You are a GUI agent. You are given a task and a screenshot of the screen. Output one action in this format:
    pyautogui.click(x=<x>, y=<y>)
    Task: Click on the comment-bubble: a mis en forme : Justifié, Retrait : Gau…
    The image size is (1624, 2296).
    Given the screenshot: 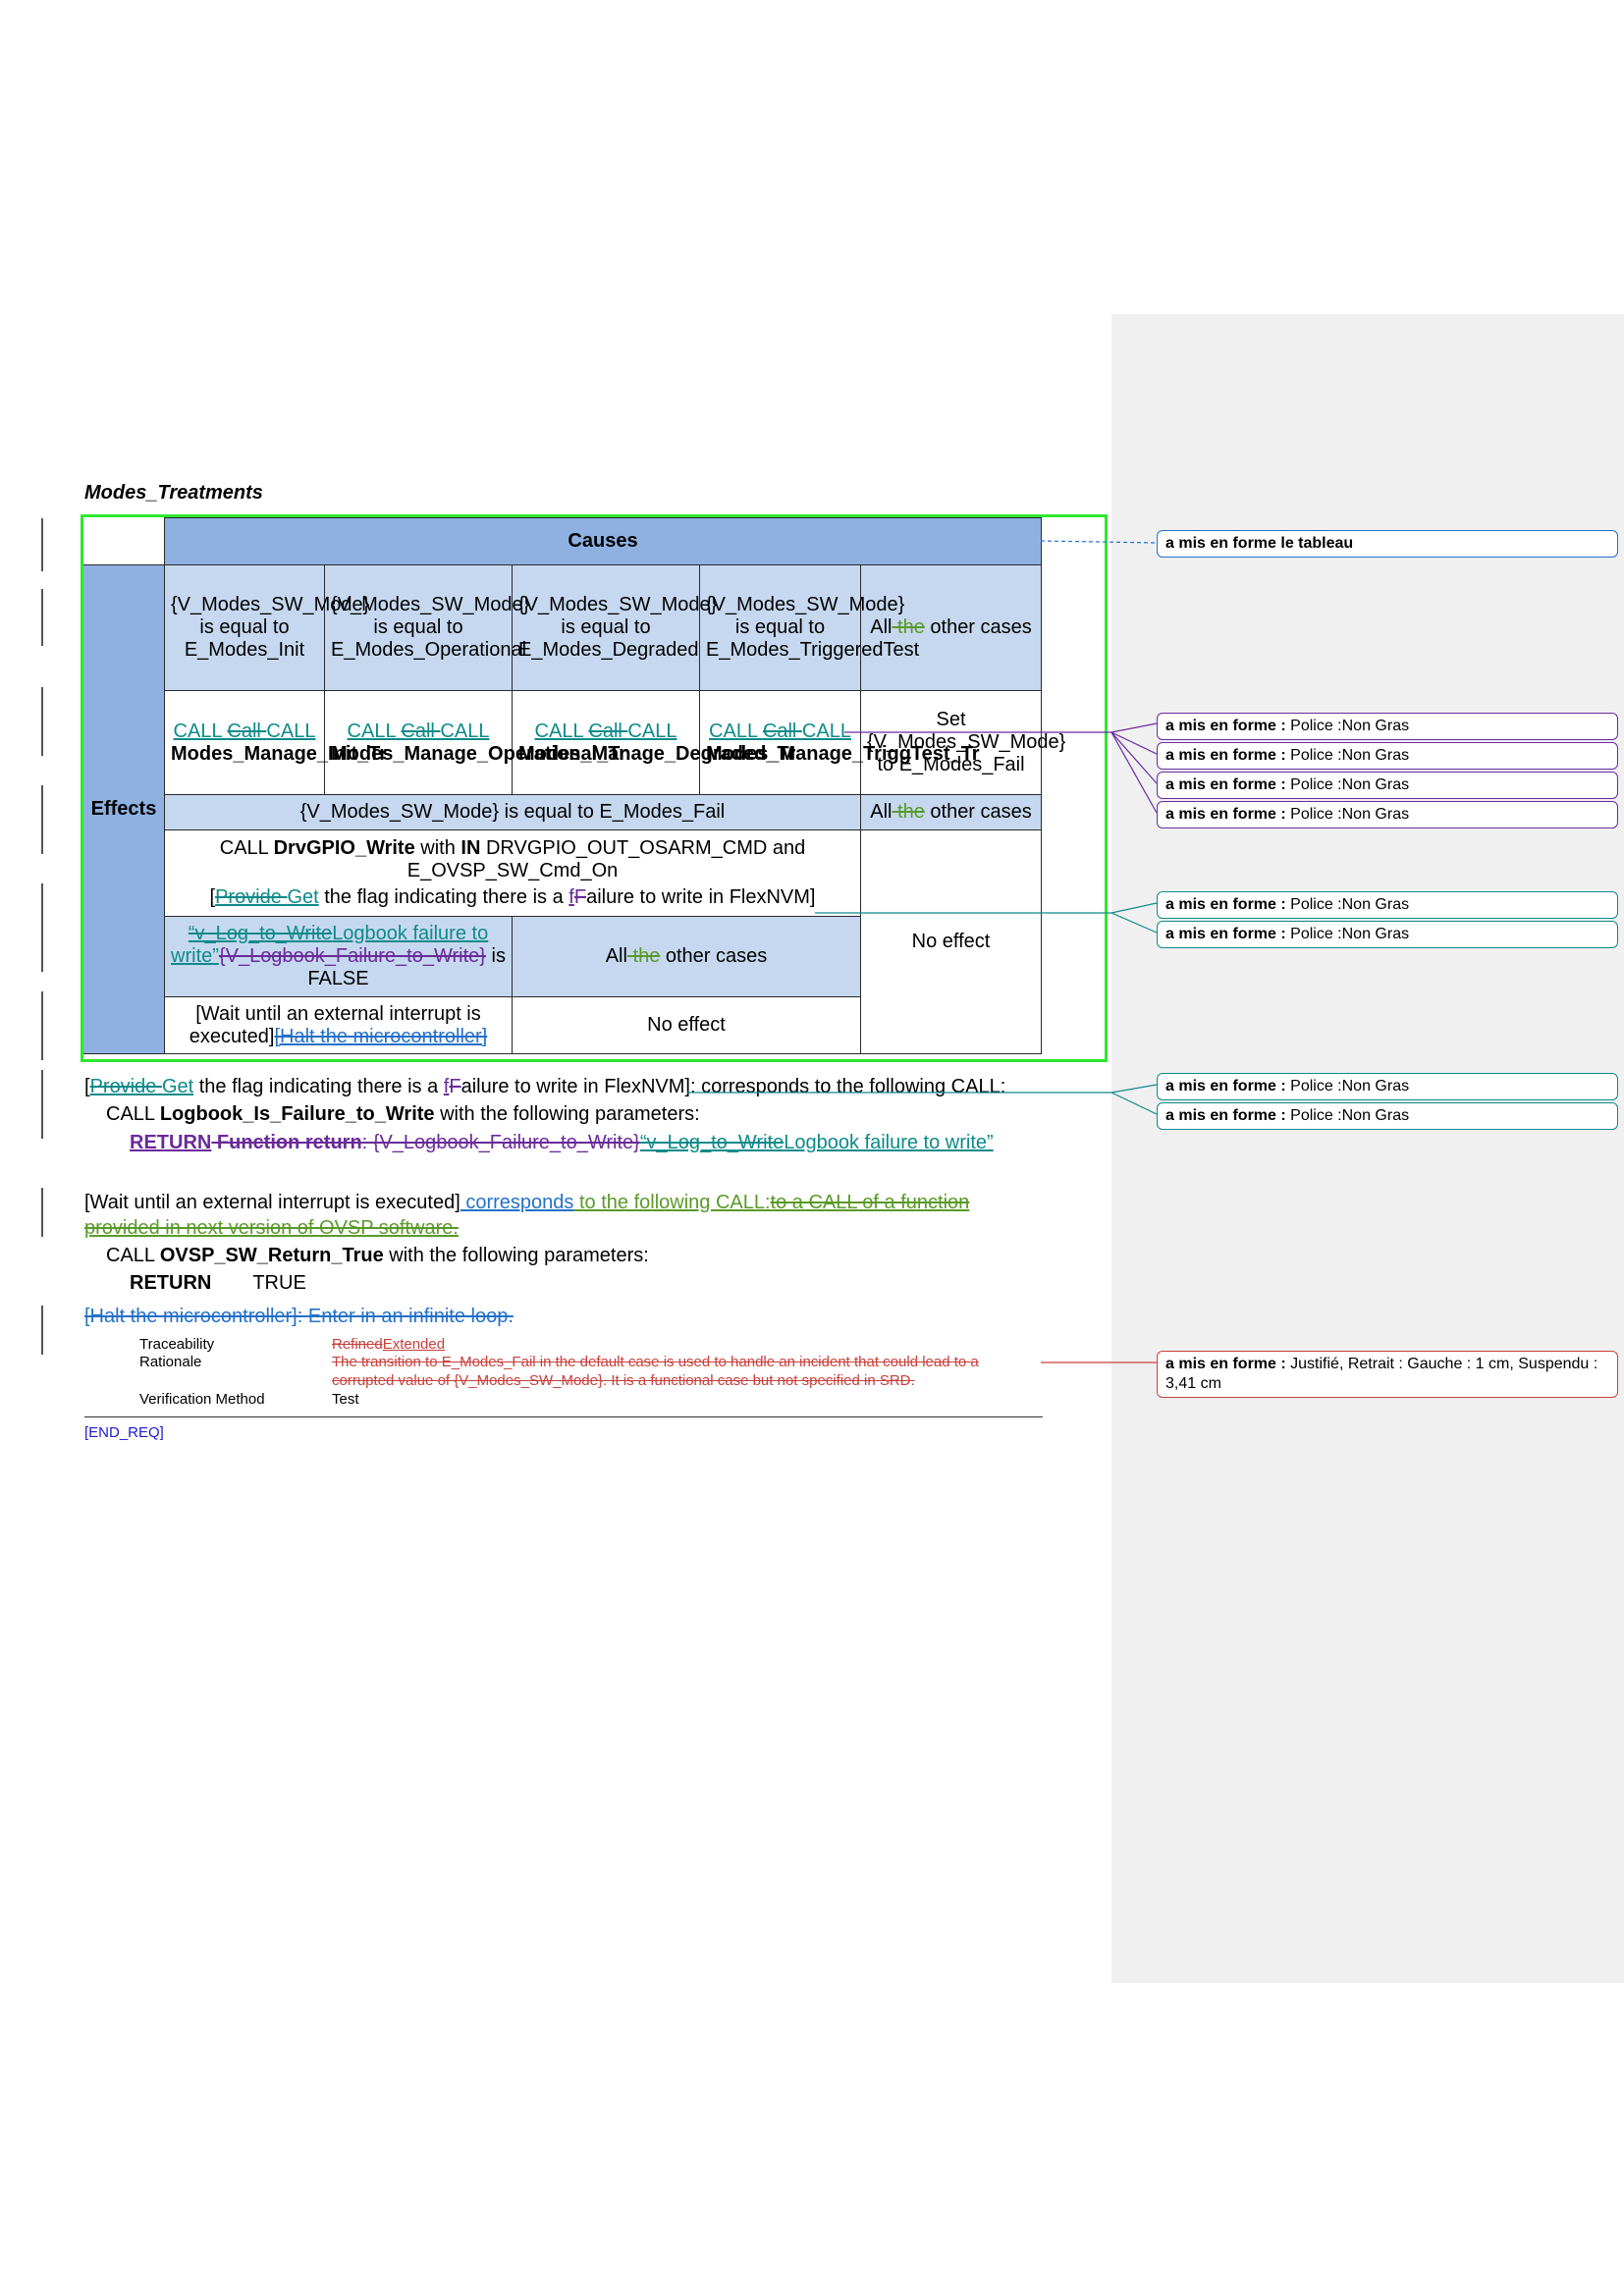 What is the action you would take?
    pyautogui.click(x=1387, y=1374)
    